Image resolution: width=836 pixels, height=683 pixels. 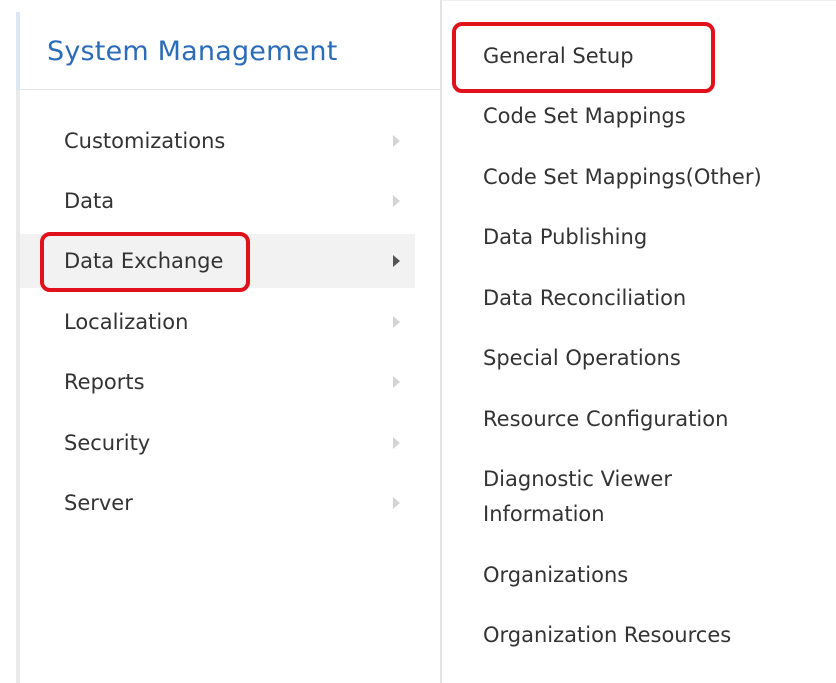 I want to click on menu-item-label: Localization, so click(x=126, y=322).